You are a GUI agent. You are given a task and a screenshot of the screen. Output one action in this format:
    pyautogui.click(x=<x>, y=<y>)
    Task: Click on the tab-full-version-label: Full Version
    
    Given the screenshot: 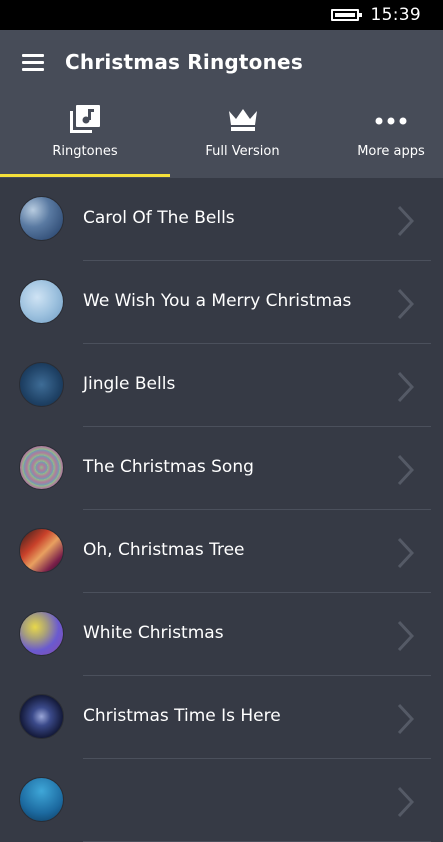 What is the action you would take?
    pyautogui.click(x=242, y=151)
    